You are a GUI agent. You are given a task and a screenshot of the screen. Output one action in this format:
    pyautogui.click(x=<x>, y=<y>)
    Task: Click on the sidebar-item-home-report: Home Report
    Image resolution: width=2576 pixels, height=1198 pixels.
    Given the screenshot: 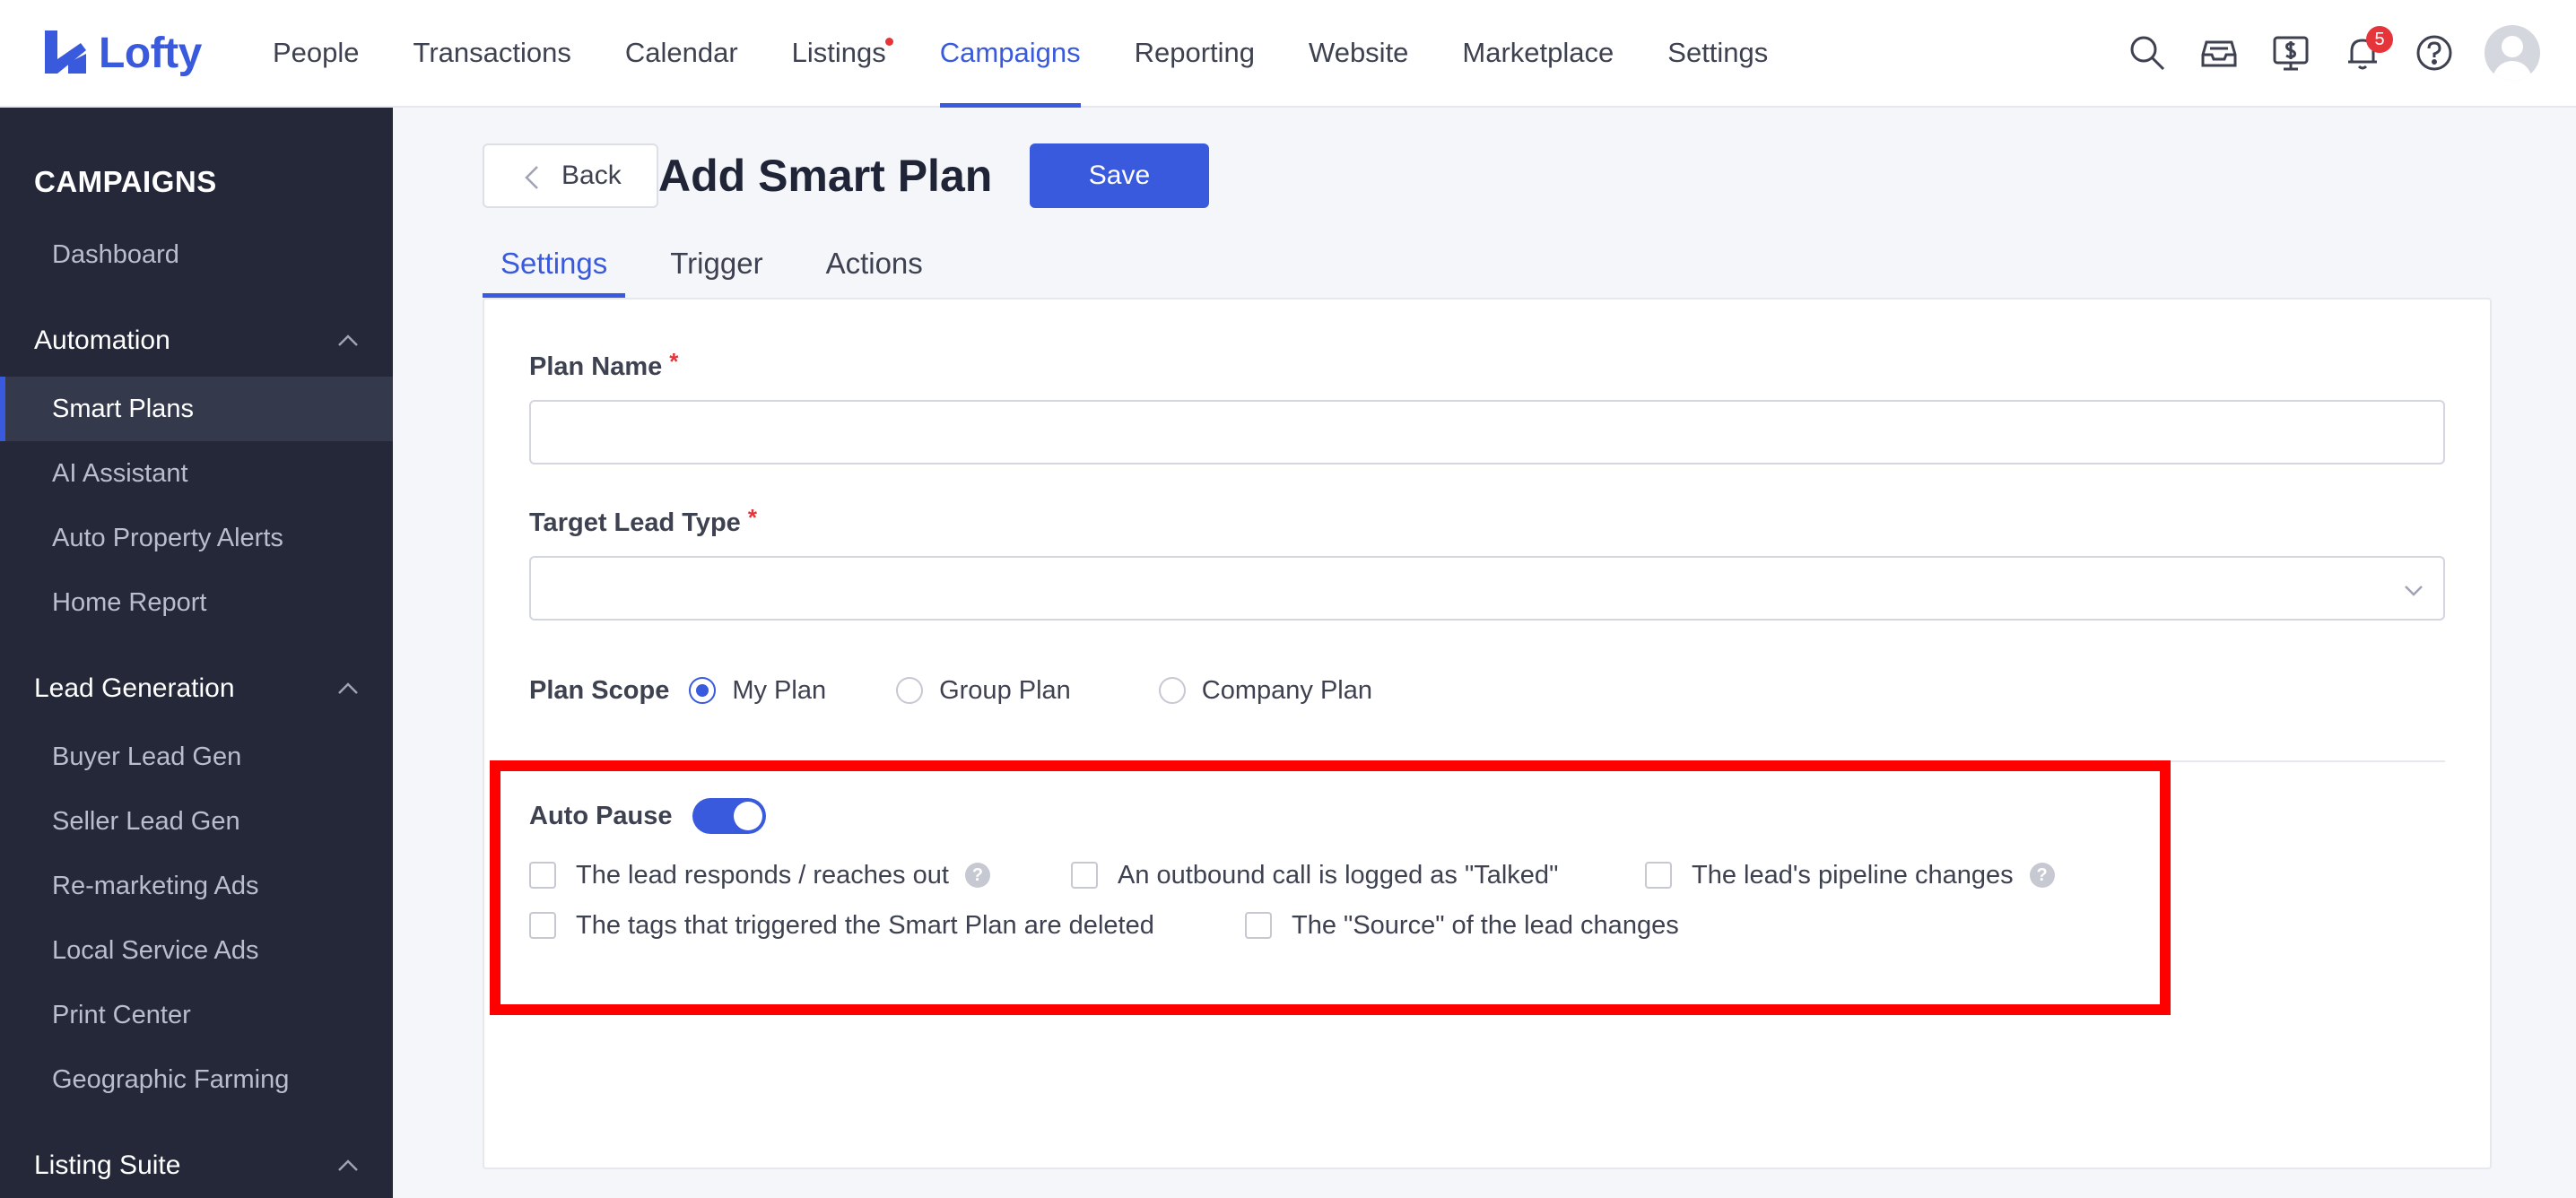 What is the action you would take?
    pyautogui.click(x=196, y=602)
    